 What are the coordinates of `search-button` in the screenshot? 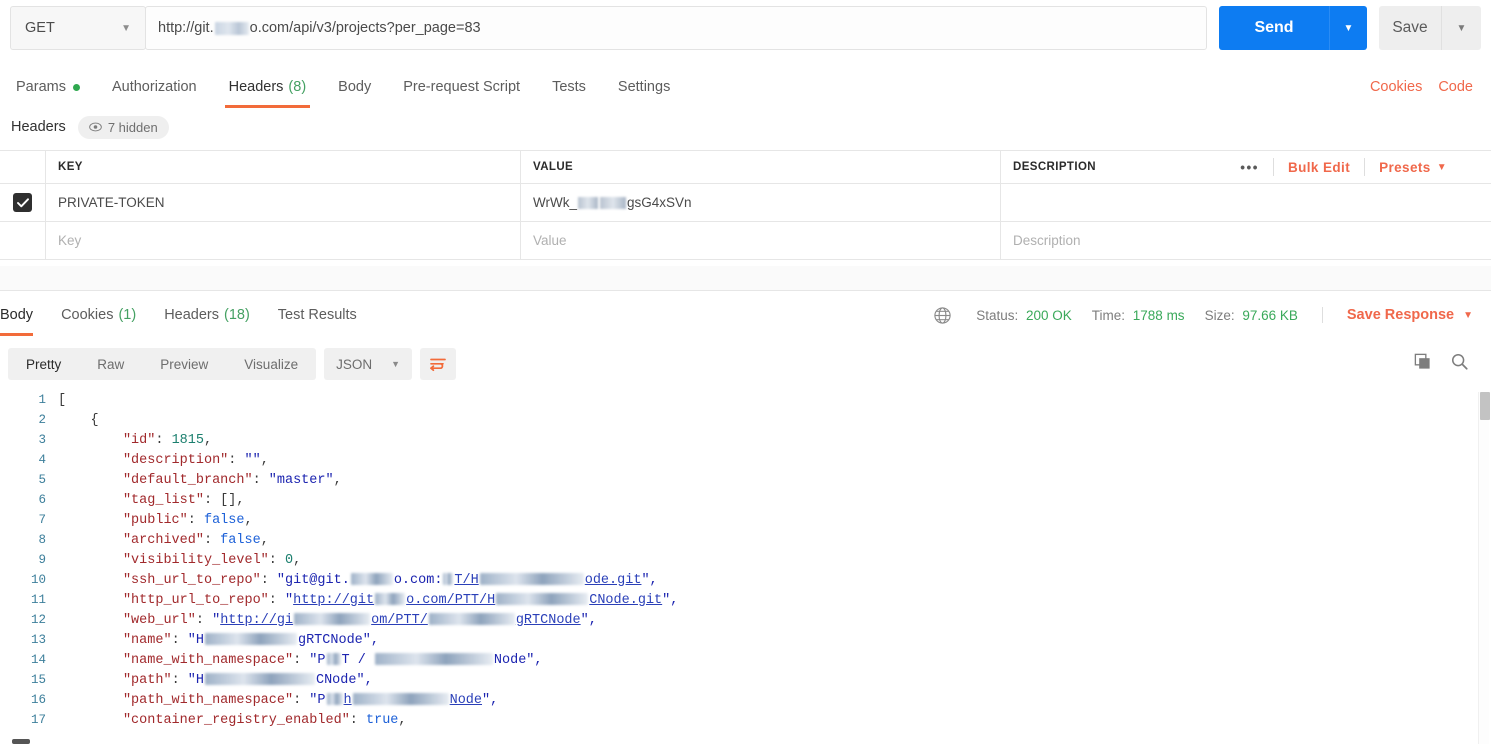 It's located at (1459, 364).